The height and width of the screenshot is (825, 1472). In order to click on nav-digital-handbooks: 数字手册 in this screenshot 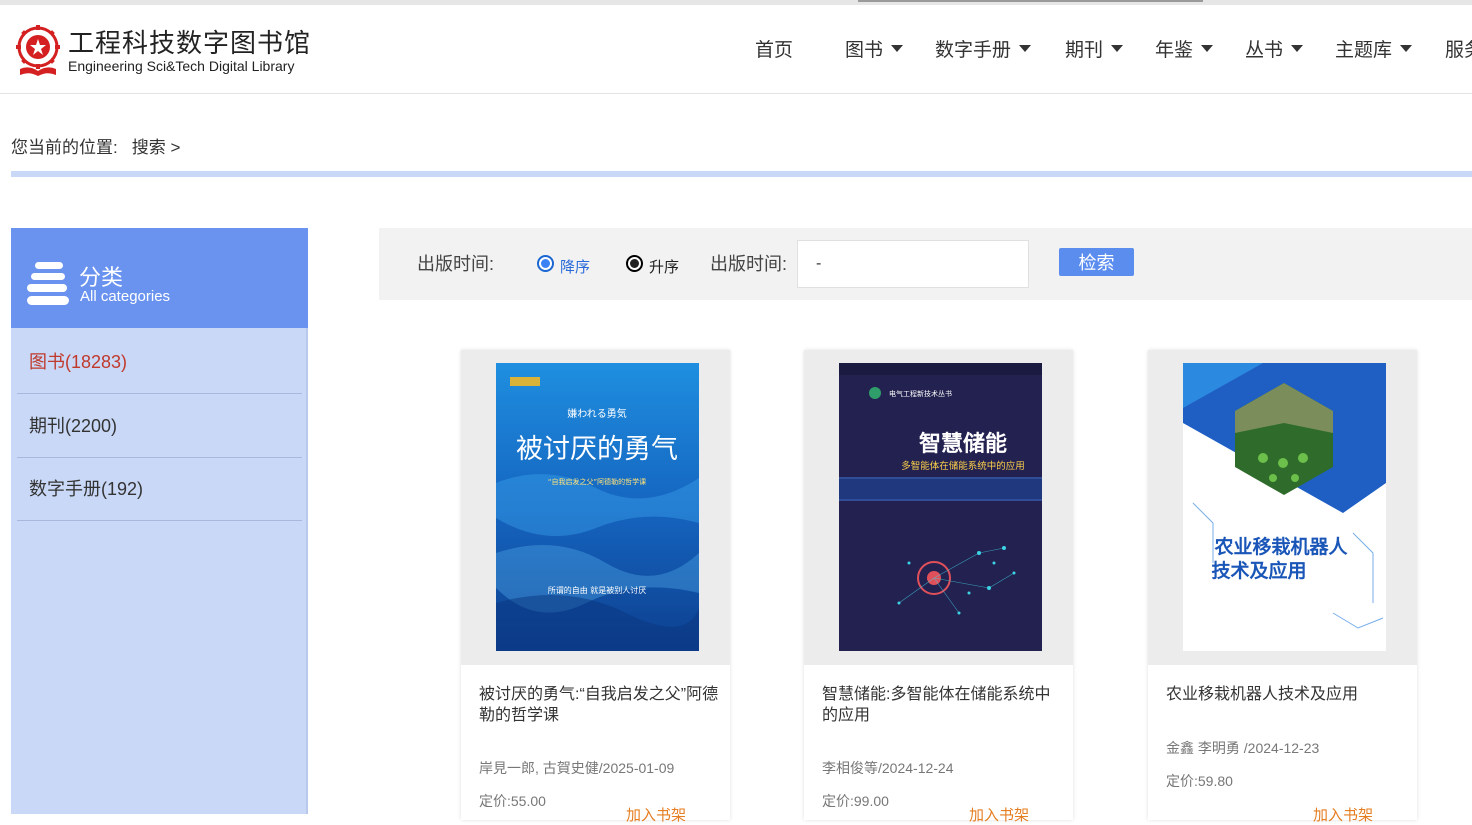, I will do `click(983, 48)`.